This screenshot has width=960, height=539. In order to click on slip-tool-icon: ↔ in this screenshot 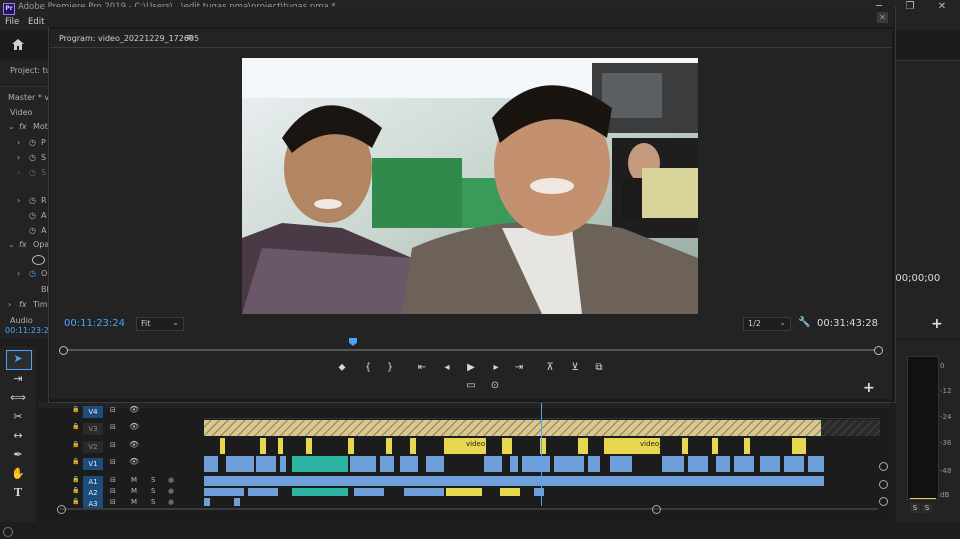, I will do `click(18, 436)`.